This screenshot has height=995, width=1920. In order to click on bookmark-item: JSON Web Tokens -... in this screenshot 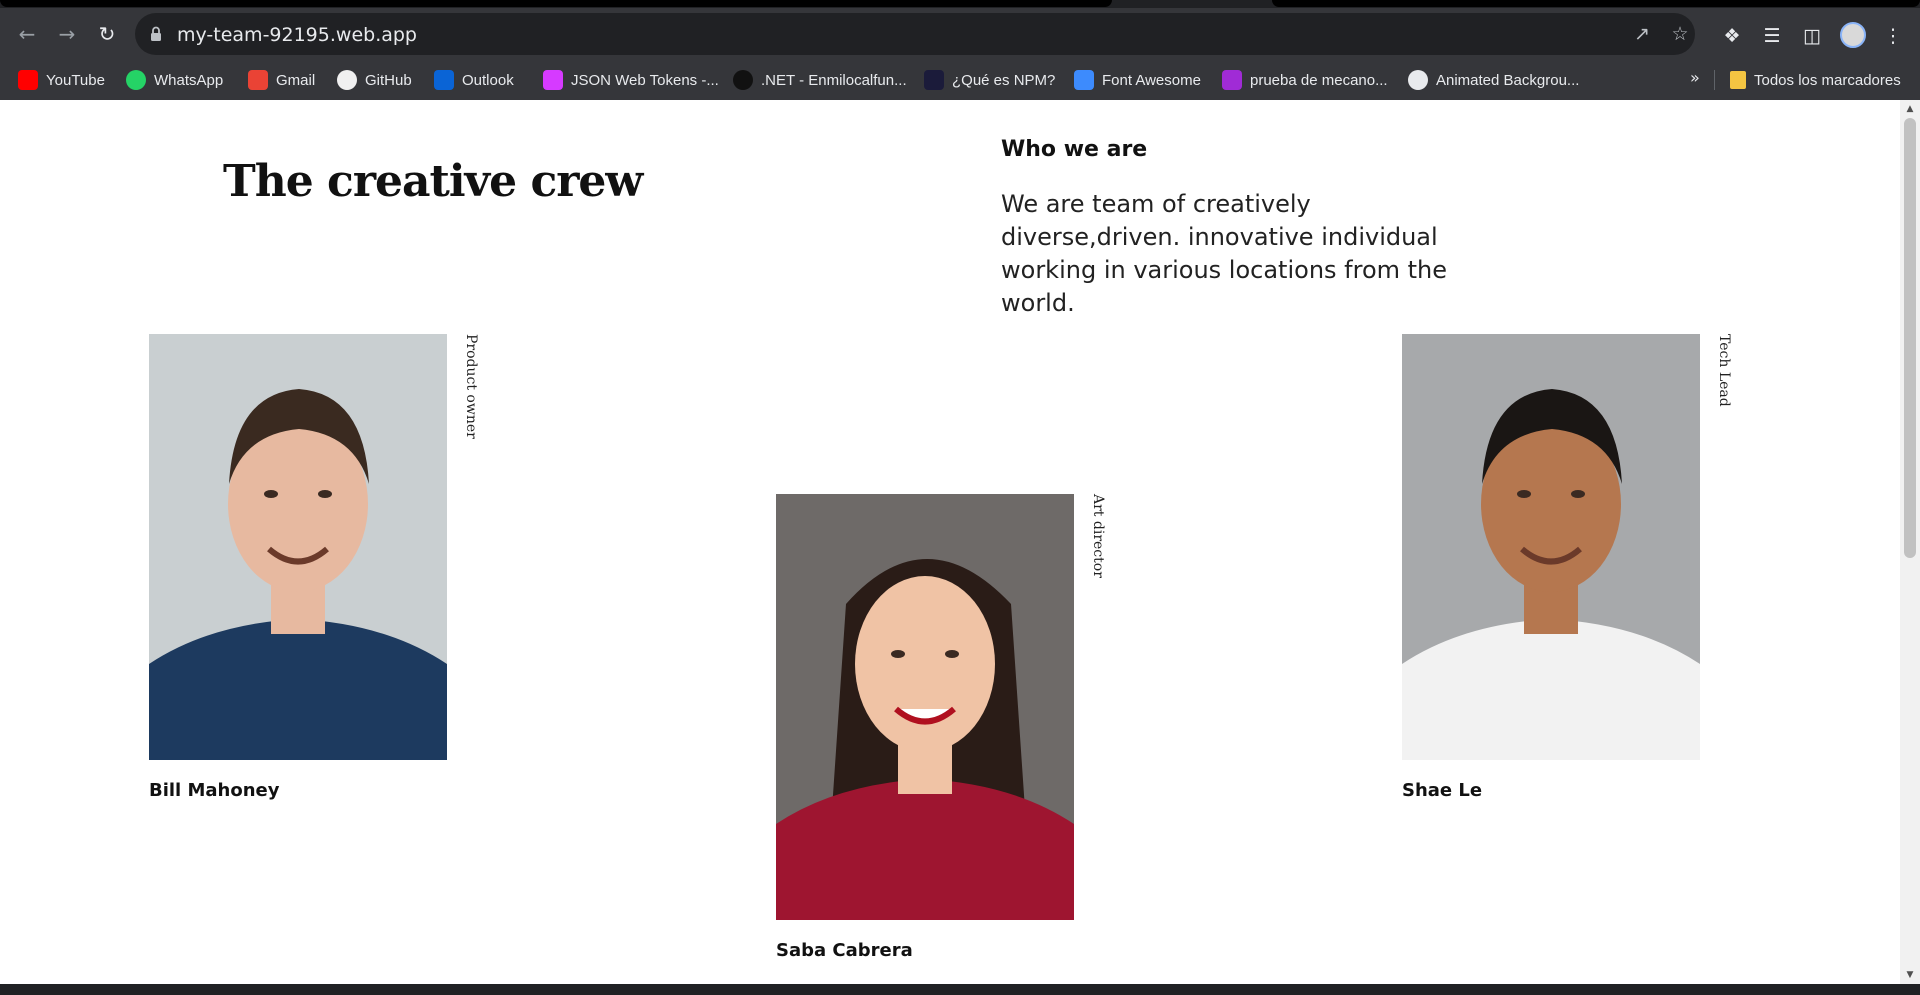, I will do `click(631, 80)`.